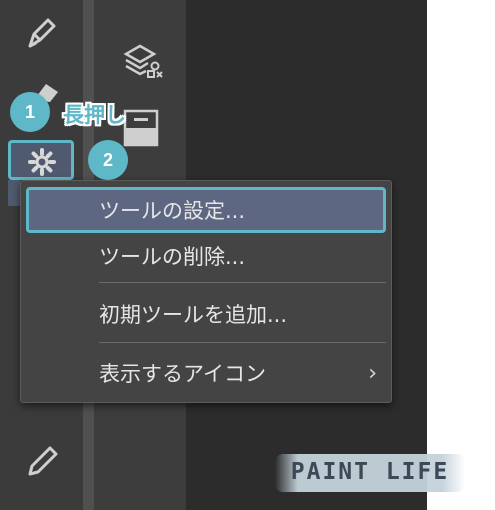  I want to click on step-badge-1: 1, so click(30, 112).